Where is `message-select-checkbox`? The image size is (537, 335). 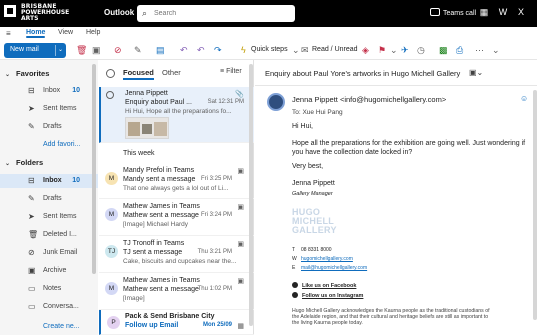 message-select-checkbox is located at coordinates (110, 95).